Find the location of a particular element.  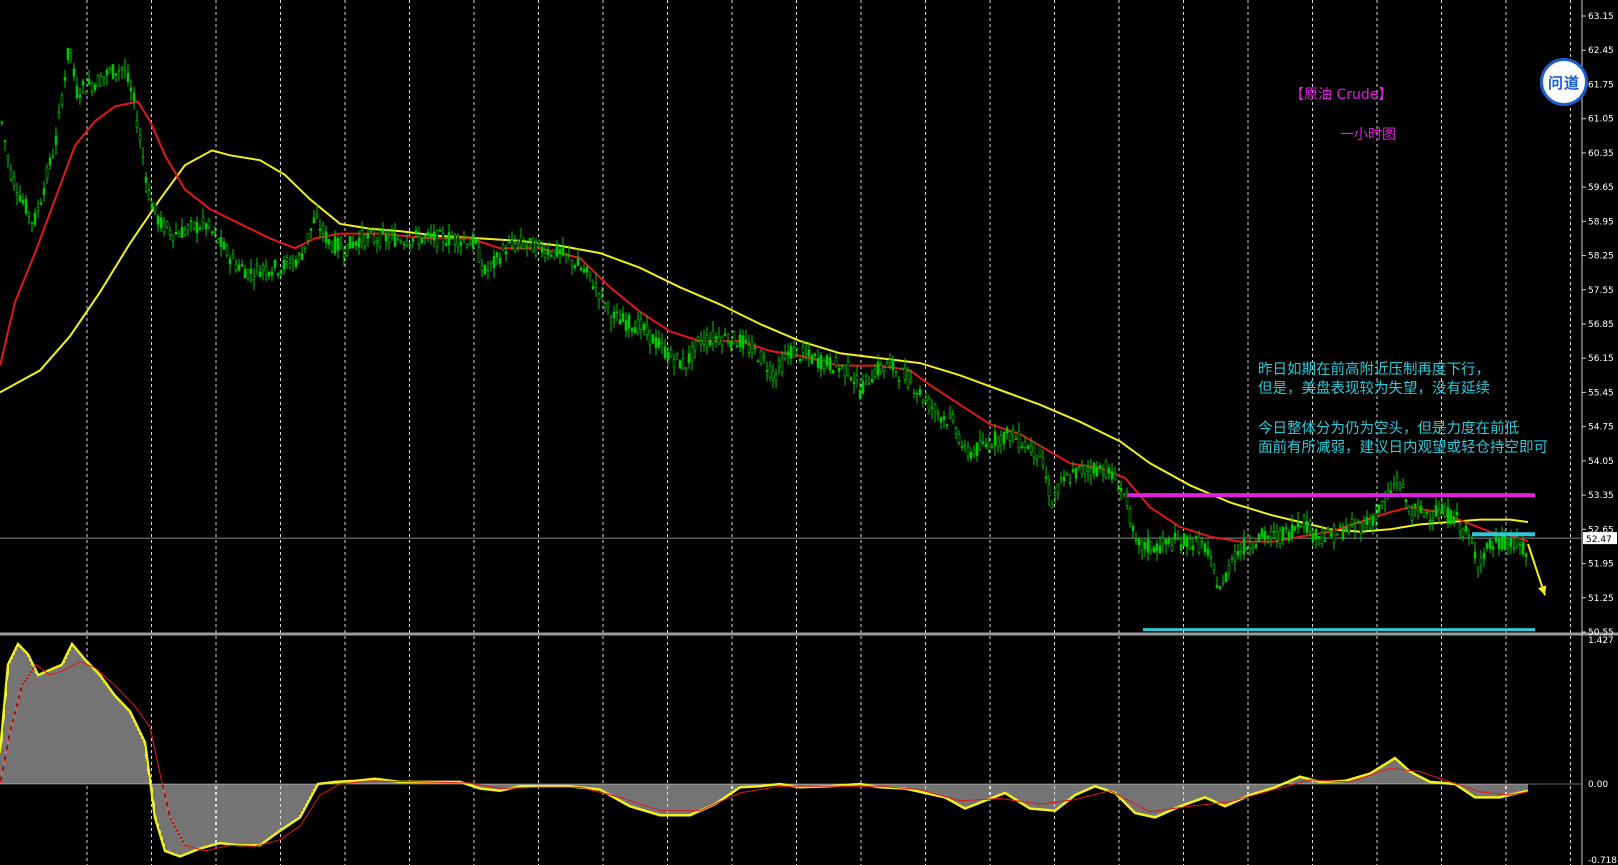

price-tick-label: 55.45 is located at coordinates (1601, 393).